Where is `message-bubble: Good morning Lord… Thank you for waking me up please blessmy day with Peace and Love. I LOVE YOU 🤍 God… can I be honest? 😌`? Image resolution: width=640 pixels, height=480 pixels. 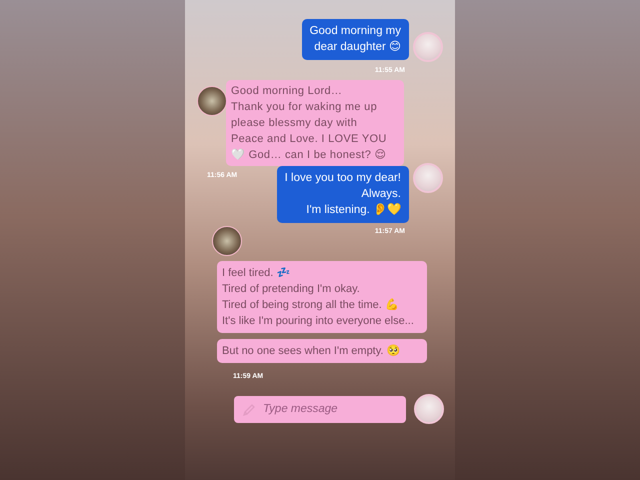 message-bubble: Good morning Lord… Thank you for waking me up please blessmy day with Peace and Love. I LOVE YOU 🤍 God… can I be honest? 😌 is located at coordinates (315, 123).